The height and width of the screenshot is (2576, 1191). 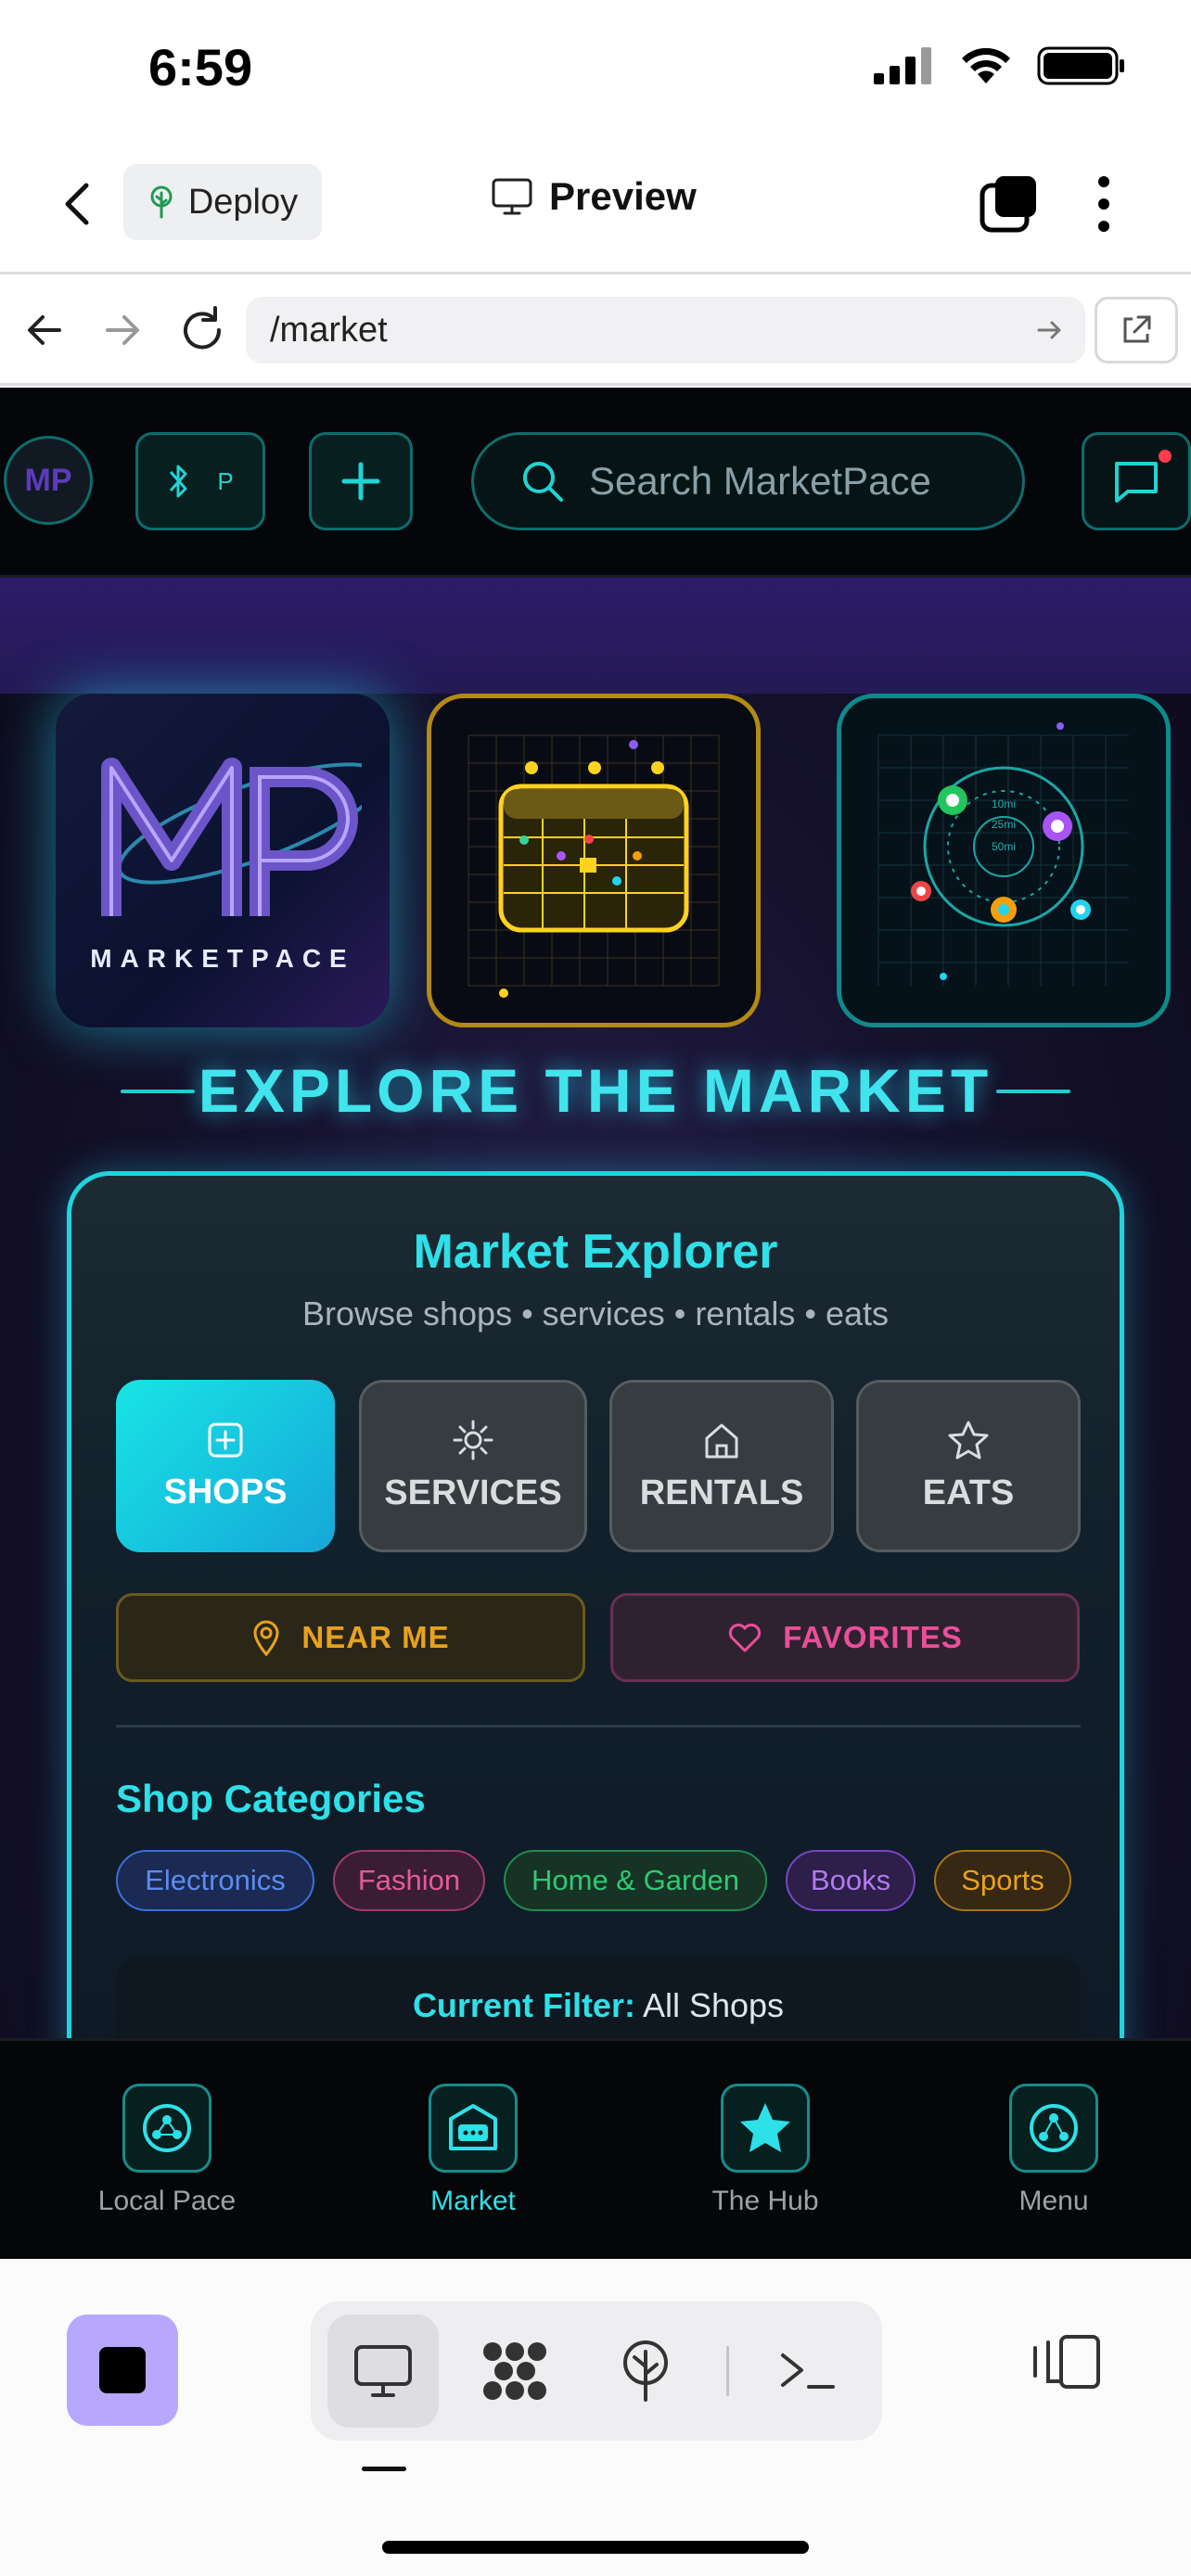 What do you see at coordinates (473, 2201) in the screenshot?
I see `nav-label: Market` at bounding box center [473, 2201].